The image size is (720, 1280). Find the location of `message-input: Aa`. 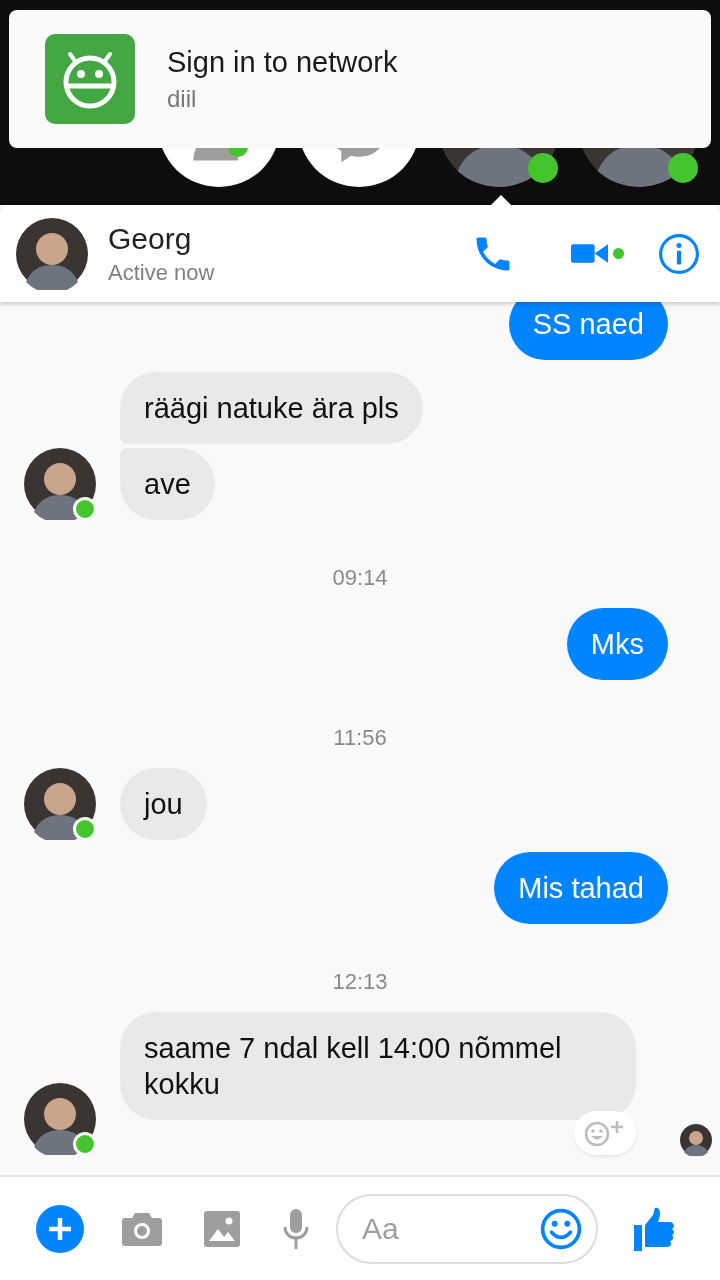

message-input: Aa is located at coordinates (450, 1228).